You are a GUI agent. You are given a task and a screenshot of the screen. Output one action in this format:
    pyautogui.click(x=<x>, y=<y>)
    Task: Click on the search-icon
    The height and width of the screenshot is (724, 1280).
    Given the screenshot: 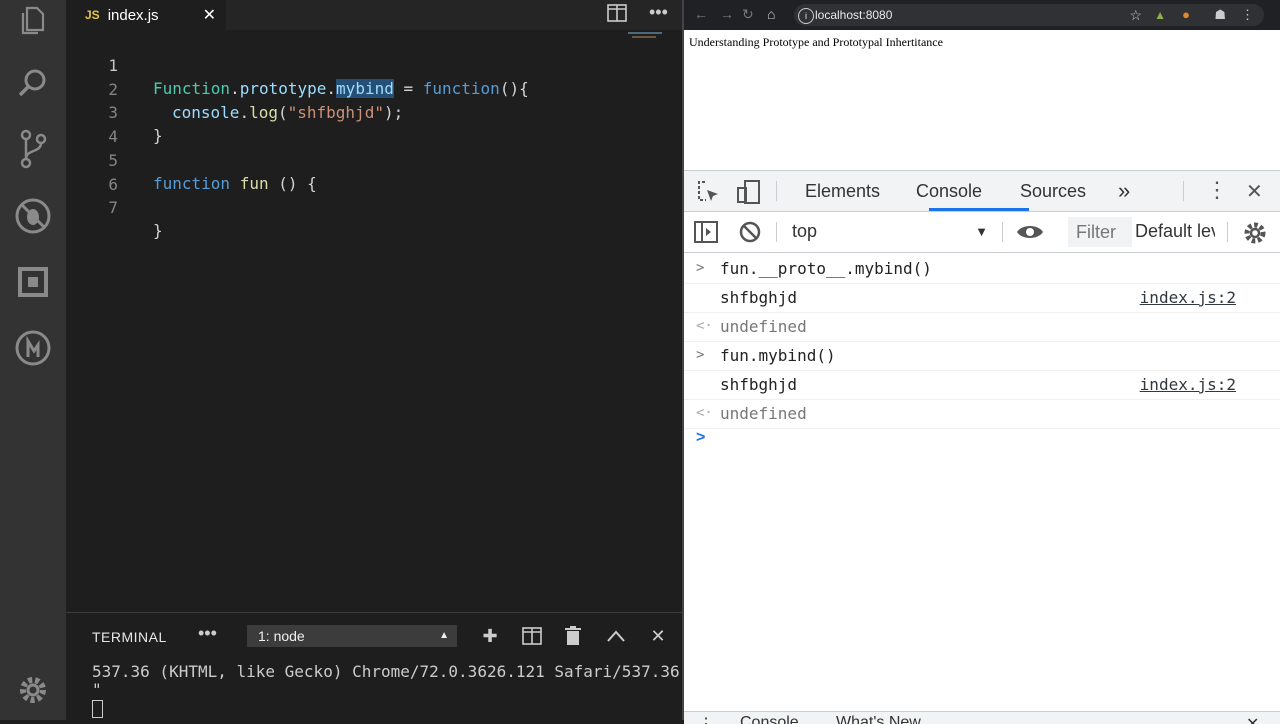 What is the action you would take?
    pyautogui.click(x=33, y=83)
    